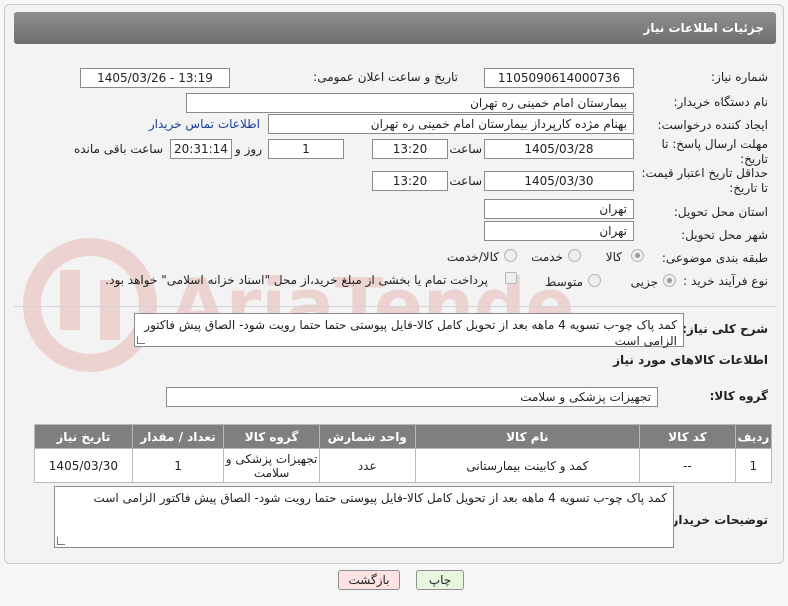 The height and width of the screenshot is (606, 788). I want to click on treasury-payment-checkbox, so click(511, 278).